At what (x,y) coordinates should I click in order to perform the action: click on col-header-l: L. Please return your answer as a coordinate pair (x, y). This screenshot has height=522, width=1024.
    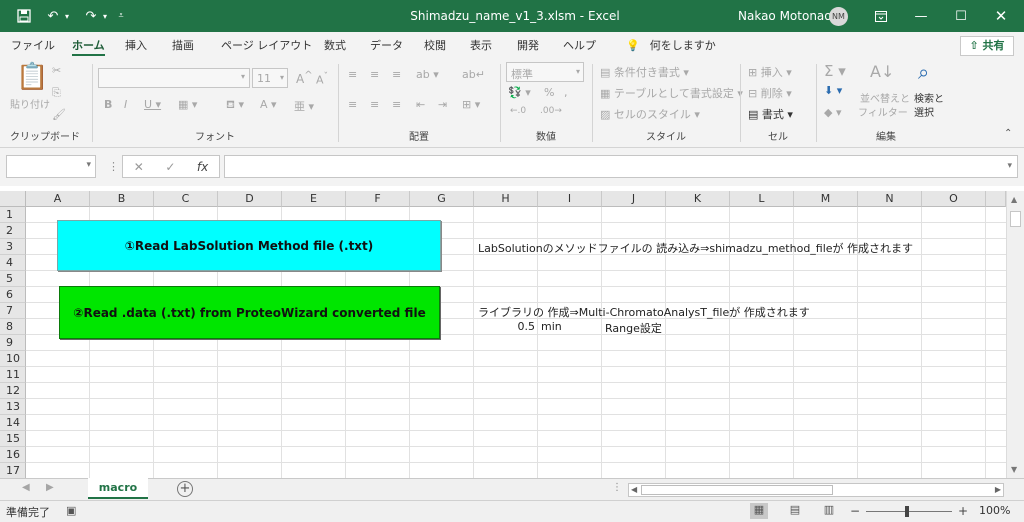
    Looking at the image, I should click on (762, 199).